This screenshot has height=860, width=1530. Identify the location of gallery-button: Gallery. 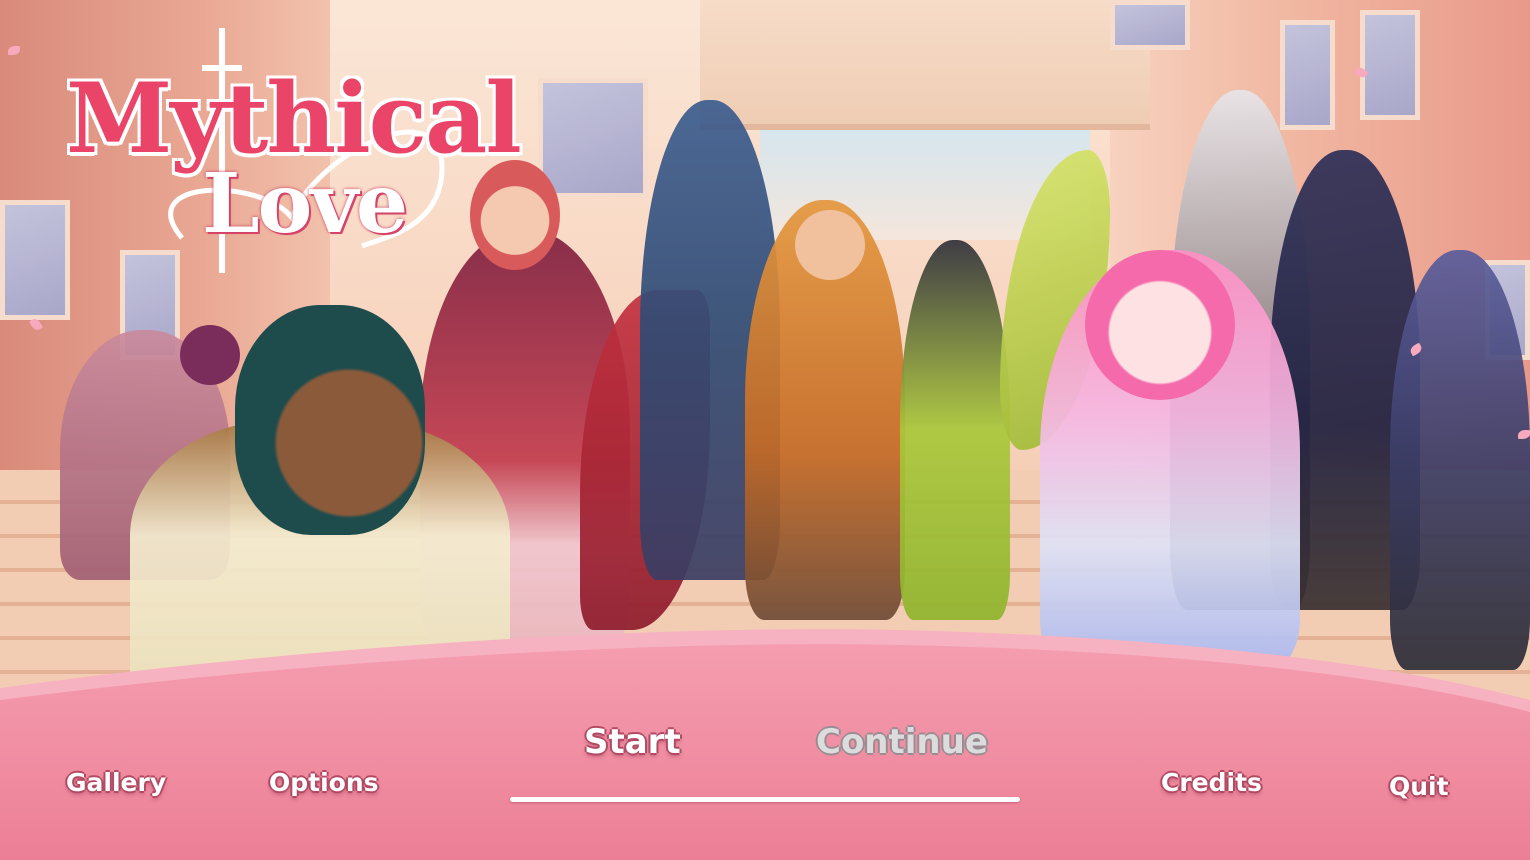
(116, 782).